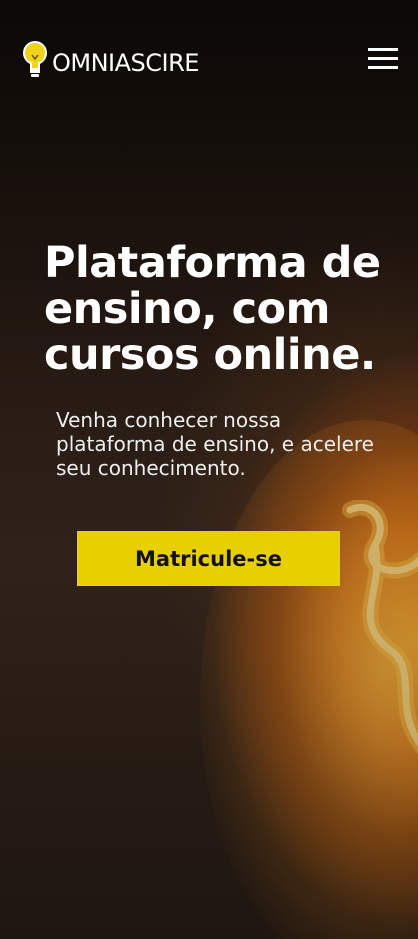 This screenshot has height=939, width=418. I want to click on hamburger-menu-icon, so click(383, 60).